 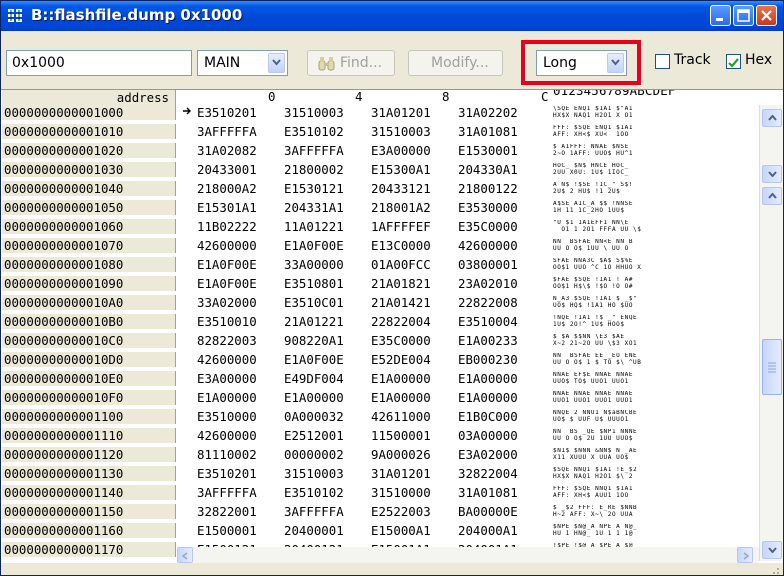 I want to click on hex-word: E1500001, so click(x=227, y=530).